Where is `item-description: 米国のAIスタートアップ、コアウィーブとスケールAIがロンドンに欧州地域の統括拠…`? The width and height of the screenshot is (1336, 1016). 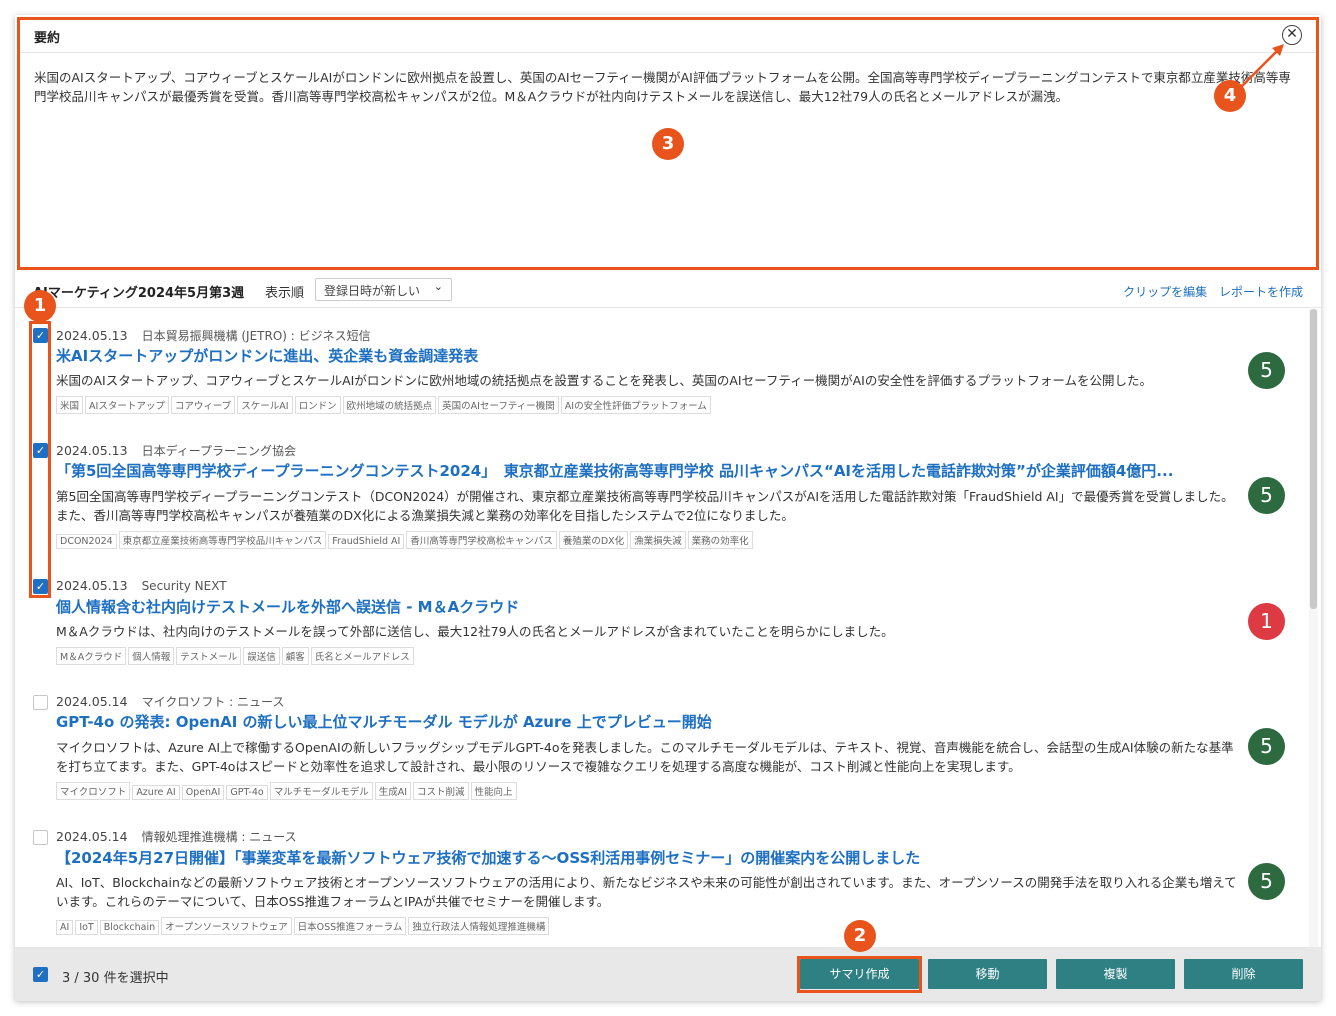
item-description: 米国のAIスタートアップ、コアウィーブとスケールAIがロンドンに欧州地域の統括拠… is located at coordinates (604, 380).